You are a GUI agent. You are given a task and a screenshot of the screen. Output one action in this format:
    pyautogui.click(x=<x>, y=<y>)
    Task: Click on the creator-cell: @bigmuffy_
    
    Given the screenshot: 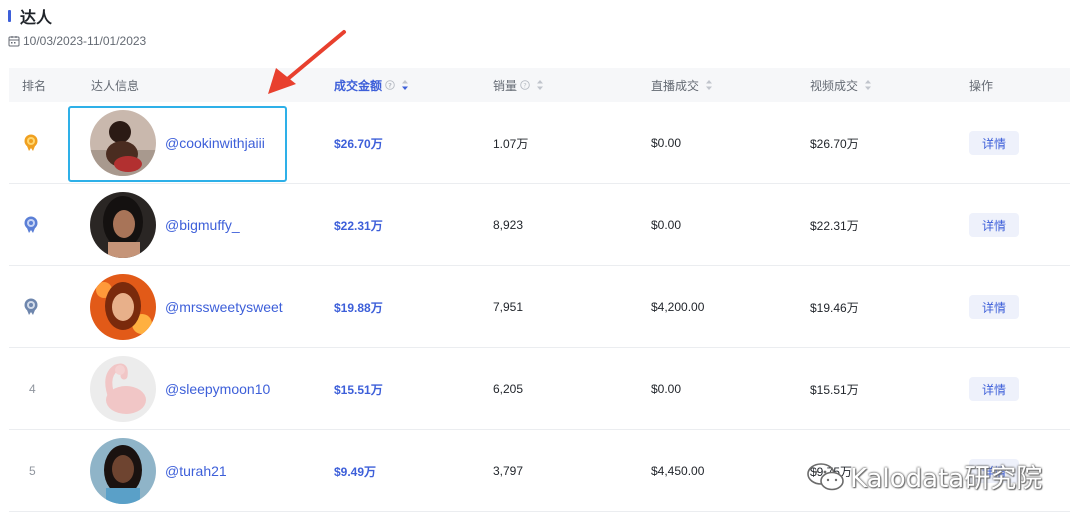 What is the action you would take?
    pyautogui.click(x=165, y=225)
    